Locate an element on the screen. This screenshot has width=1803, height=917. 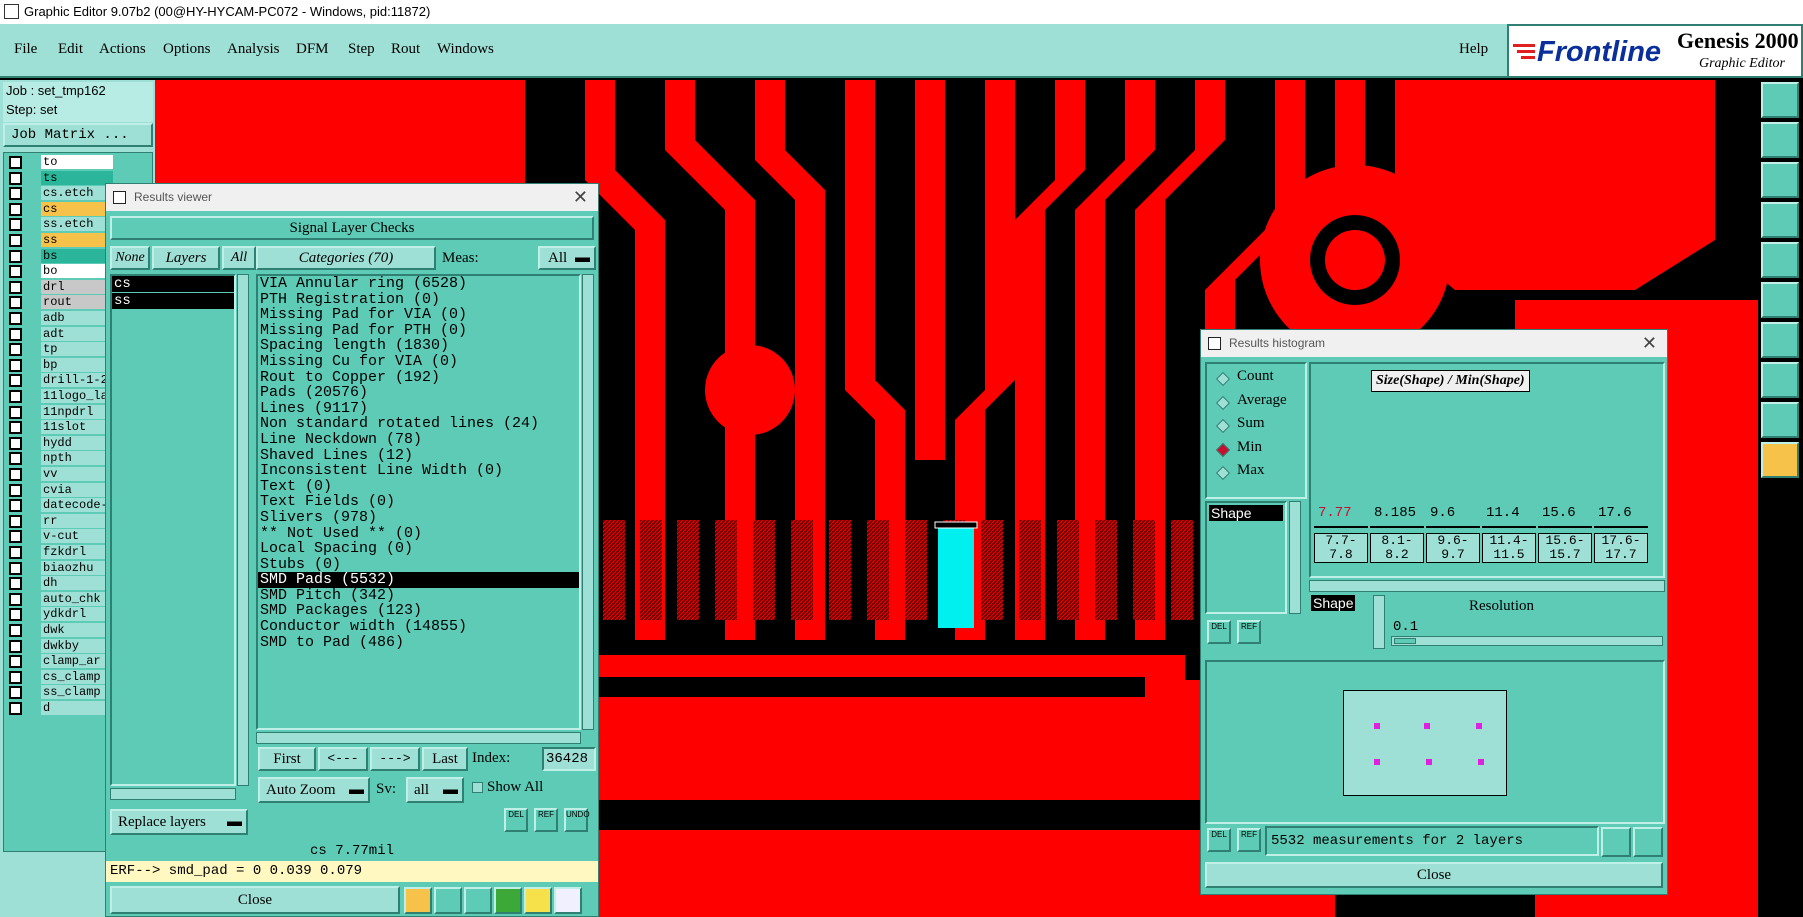
layer-row-fzkdrl: fzkdrl is located at coordinates (61, 552).